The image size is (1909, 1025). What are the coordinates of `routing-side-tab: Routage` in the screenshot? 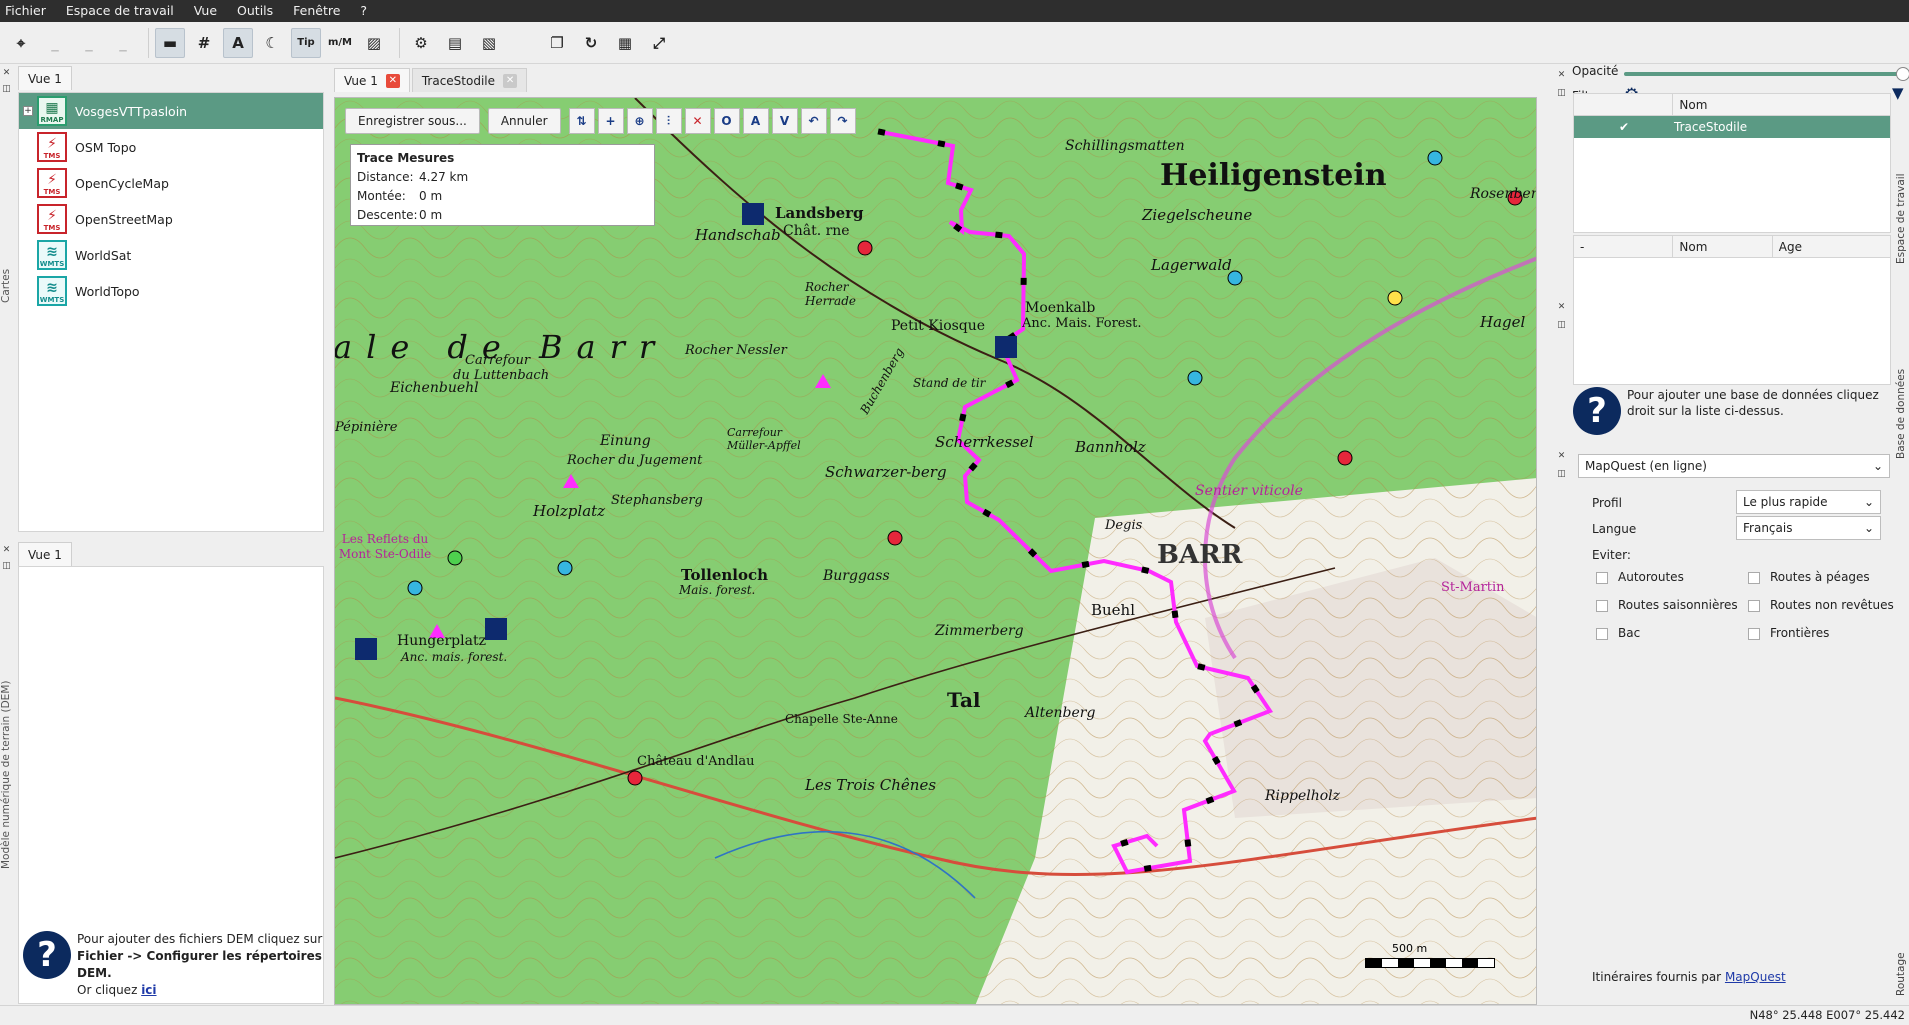 It's located at (1902, 974).